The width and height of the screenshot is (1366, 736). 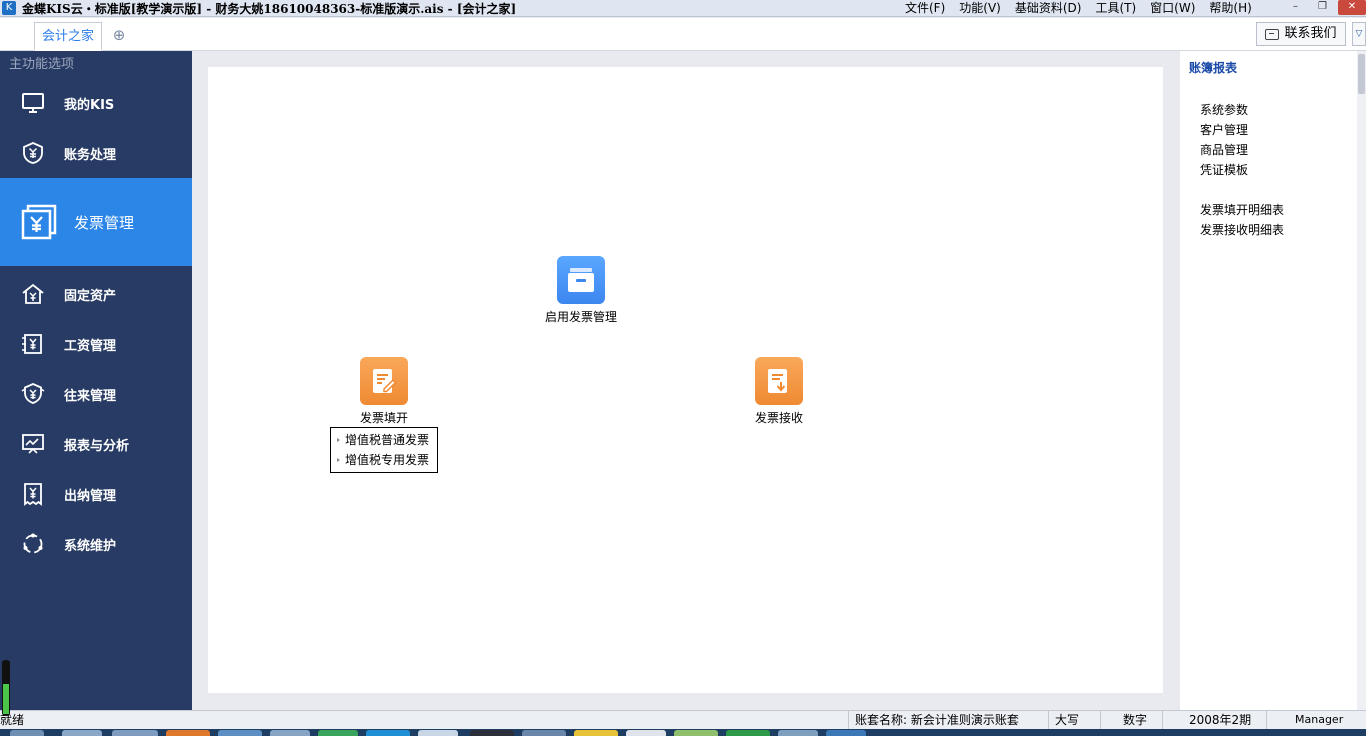 I want to click on sidebar-item-label: 账务处理, so click(x=90, y=155).